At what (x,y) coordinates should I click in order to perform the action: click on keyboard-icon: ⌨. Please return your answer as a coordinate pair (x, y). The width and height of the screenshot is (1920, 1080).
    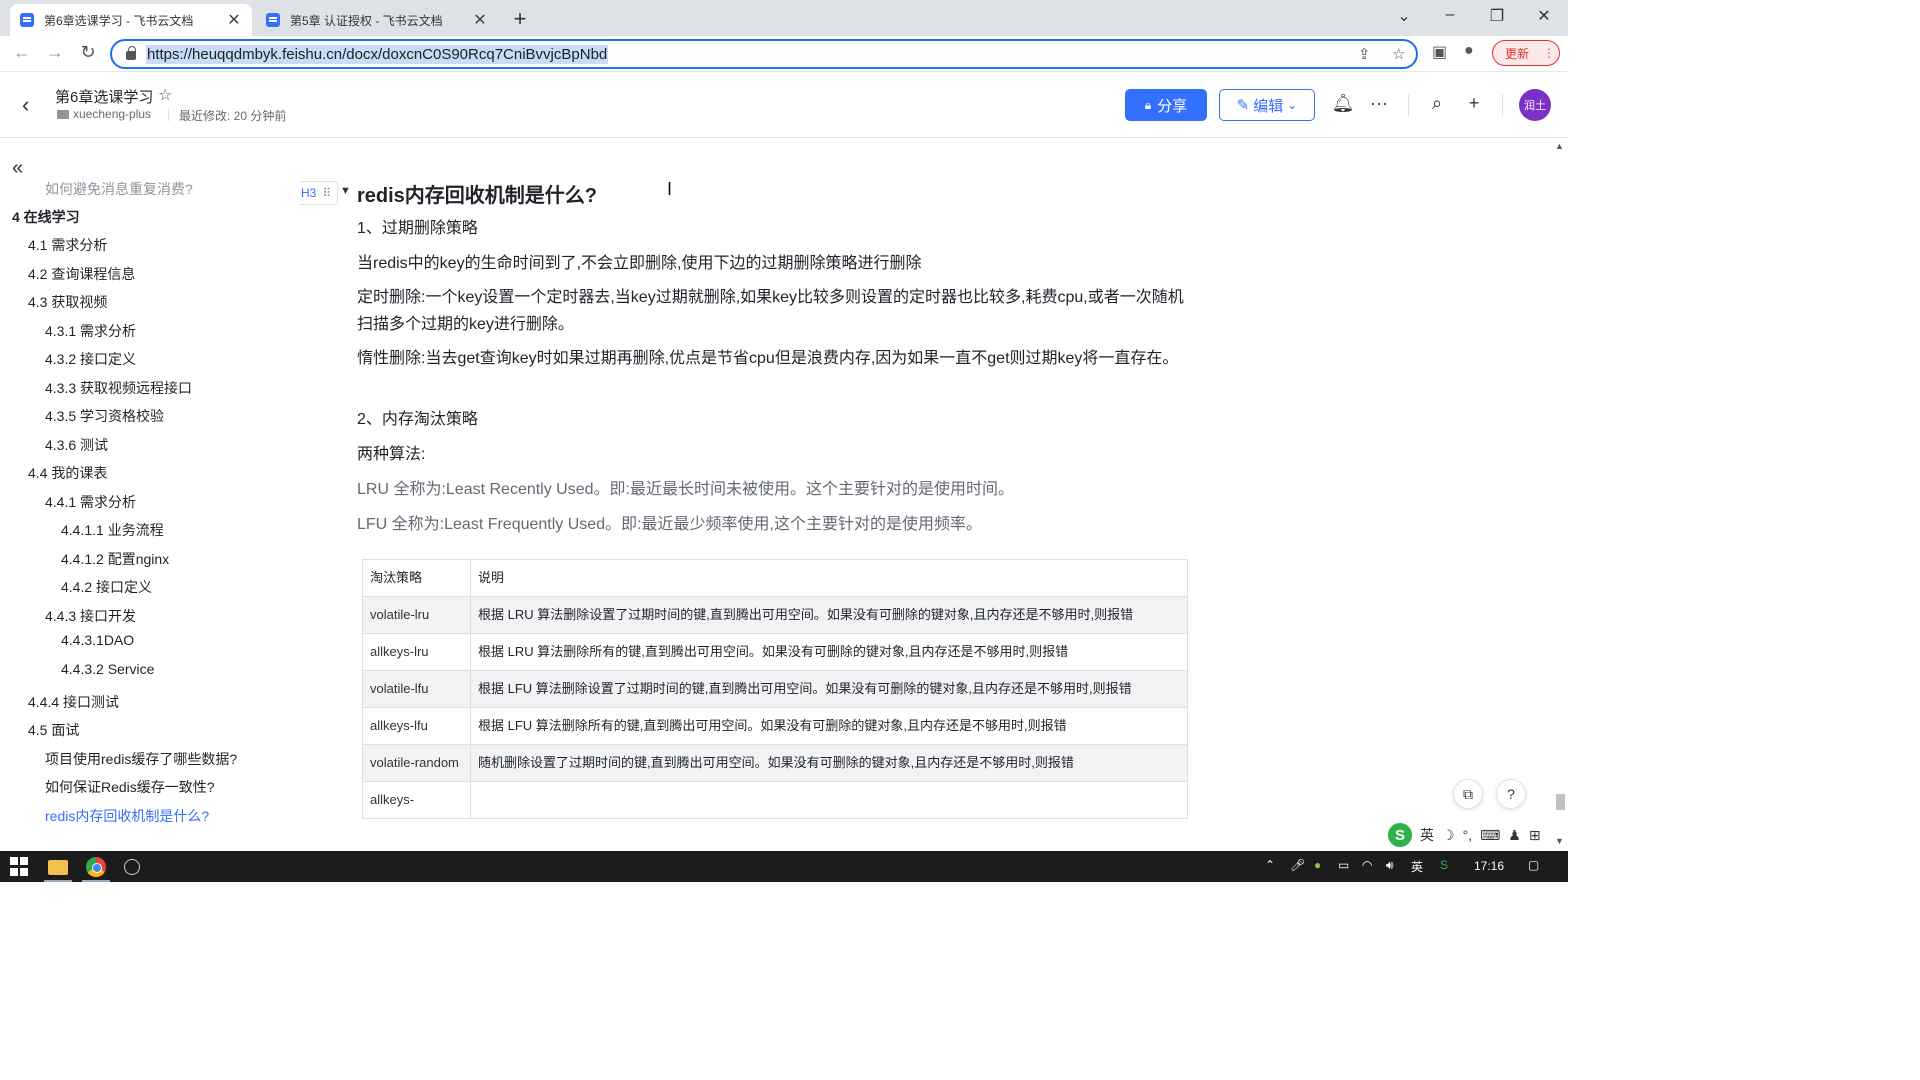
    Looking at the image, I should click on (1490, 835).